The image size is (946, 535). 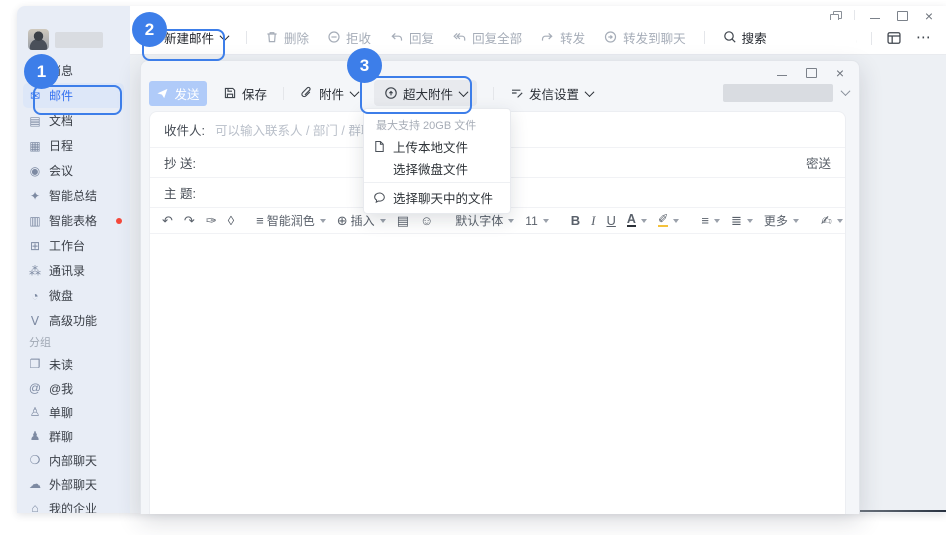 What do you see at coordinates (902, 16) in the screenshot?
I see `maximize-button` at bounding box center [902, 16].